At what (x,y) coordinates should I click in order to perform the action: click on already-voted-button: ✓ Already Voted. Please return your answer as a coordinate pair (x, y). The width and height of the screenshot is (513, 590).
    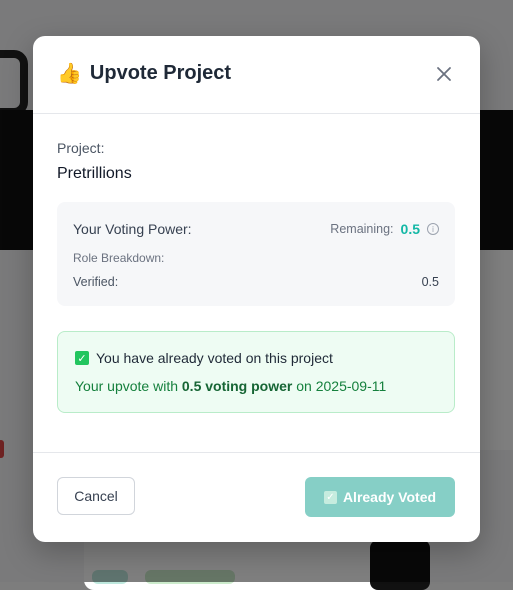
    Looking at the image, I should click on (380, 497).